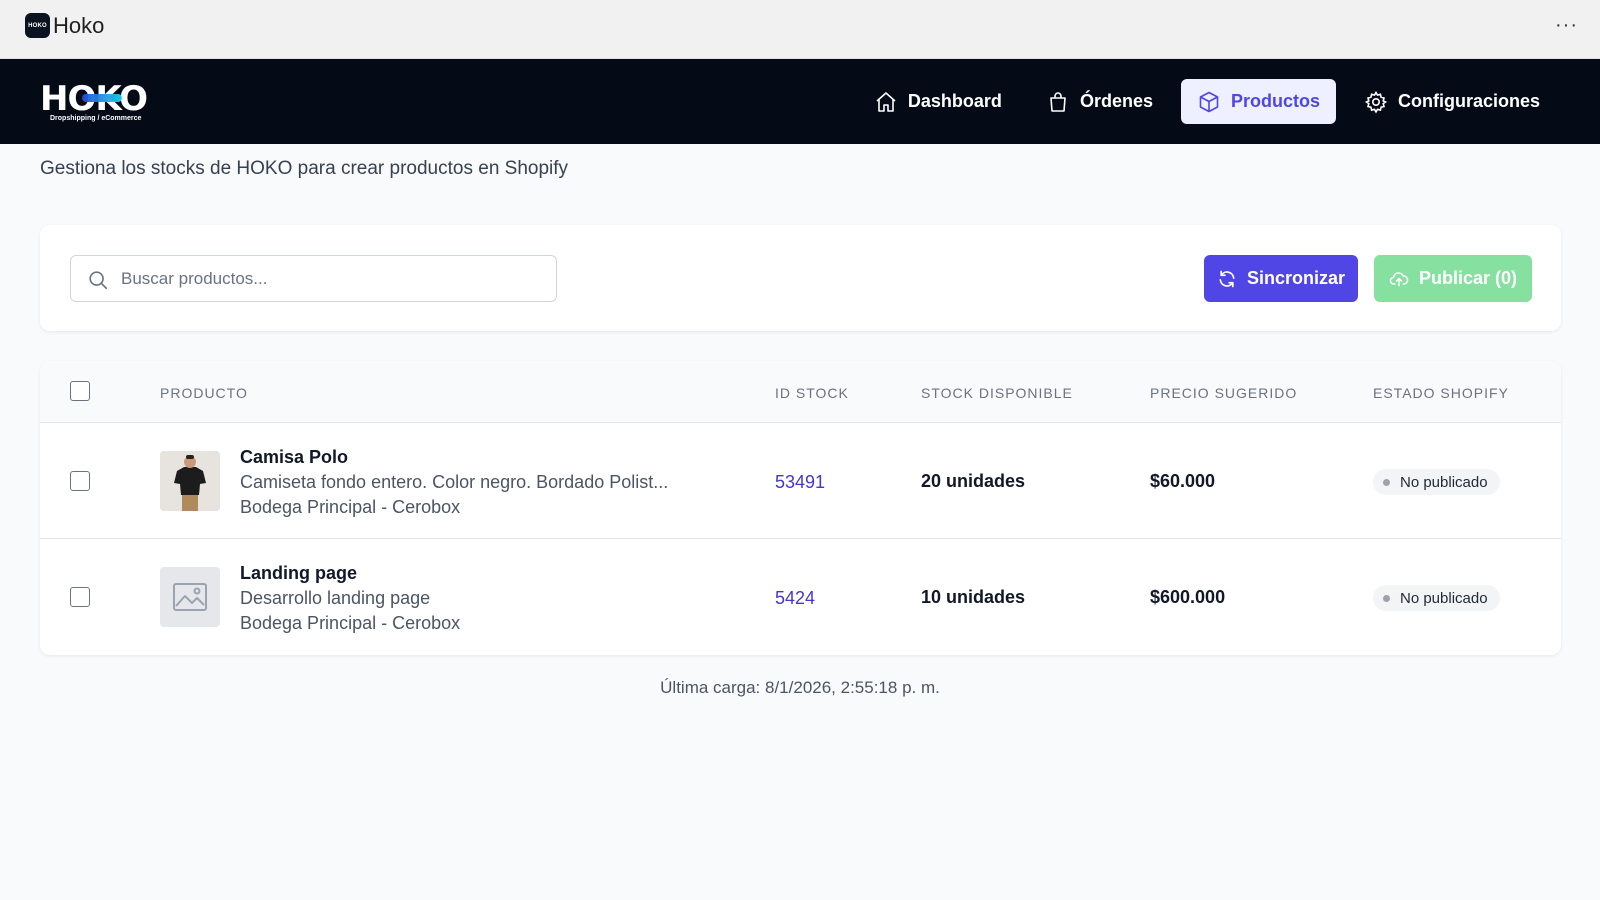 The image size is (1600, 900). Describe the element at coordinates (79, 25) in the screenshot. I see `app-title: Hoko` at that location.